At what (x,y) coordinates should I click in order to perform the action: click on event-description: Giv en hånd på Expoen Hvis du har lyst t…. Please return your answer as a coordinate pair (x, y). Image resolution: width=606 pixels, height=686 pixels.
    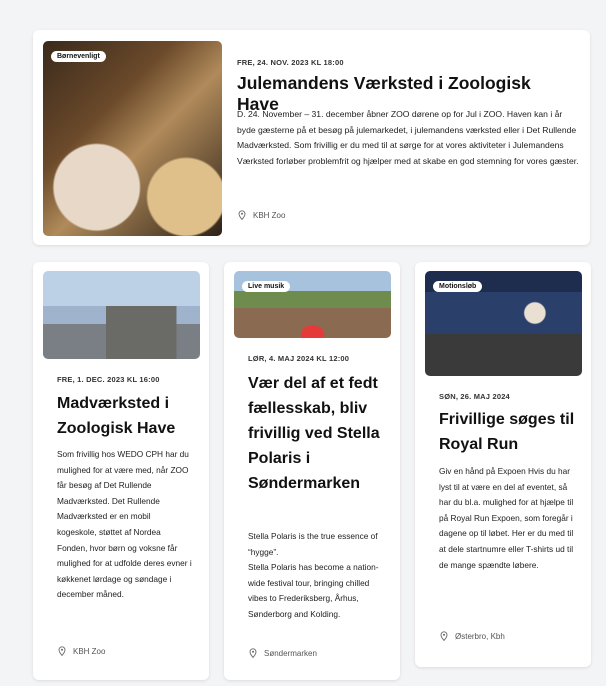
    Looking at the image, I should click on (506, 518).